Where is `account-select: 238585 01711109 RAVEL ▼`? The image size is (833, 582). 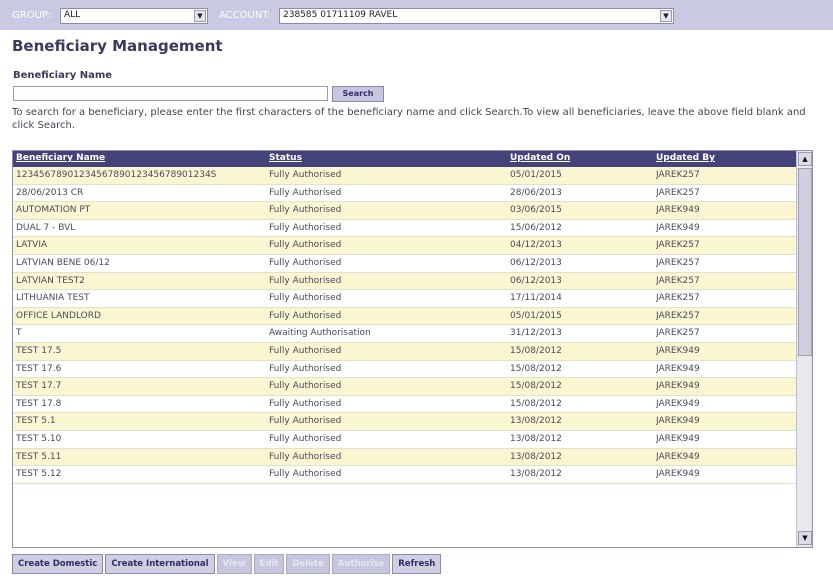
account-select: 238585 01711109 RAVEL ▼ is located at coordinates (476, 16).